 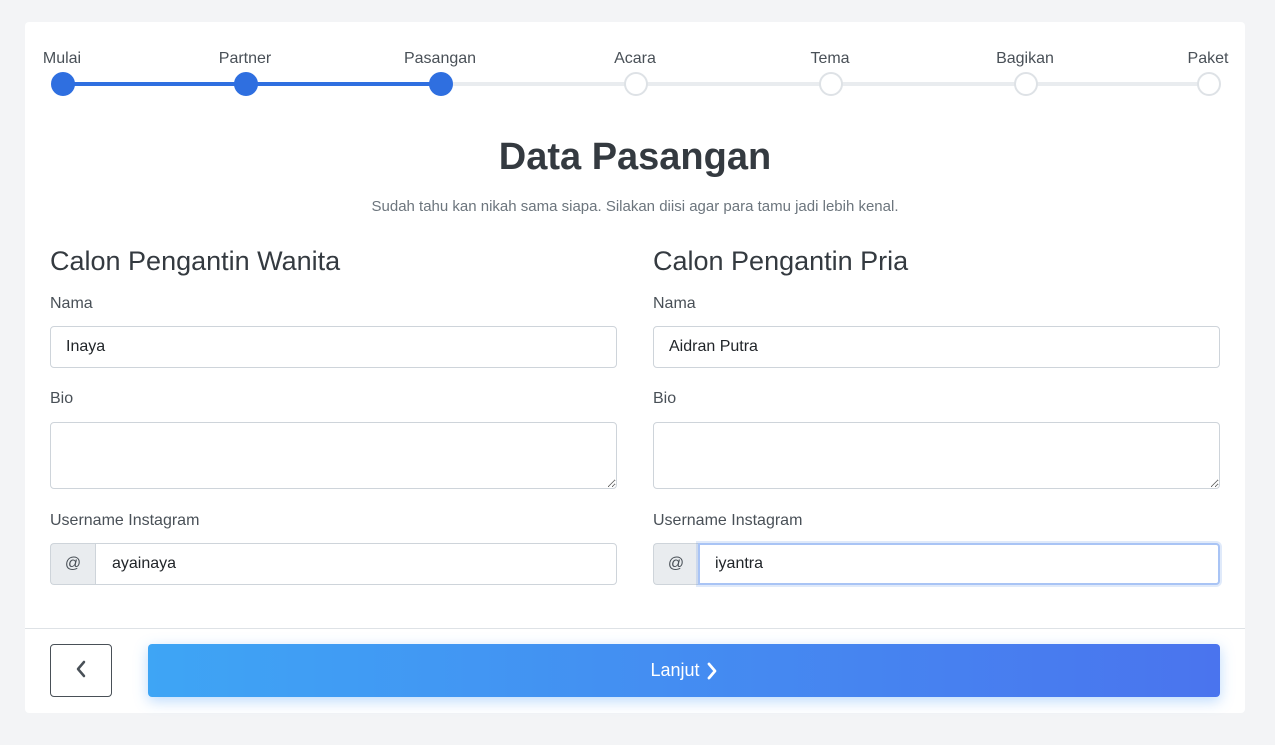 I want to click on step-label: Pasangan, so click(x=440, y=58).